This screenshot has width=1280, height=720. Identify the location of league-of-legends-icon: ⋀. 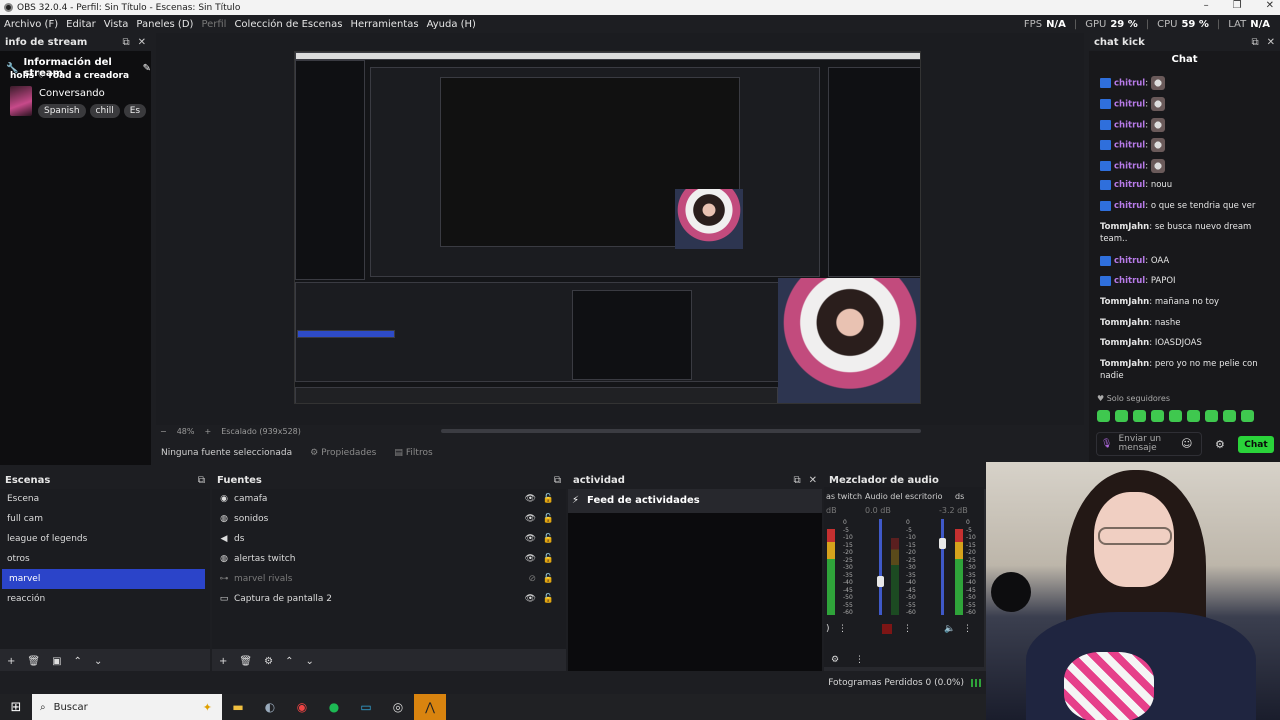
(430, 707).